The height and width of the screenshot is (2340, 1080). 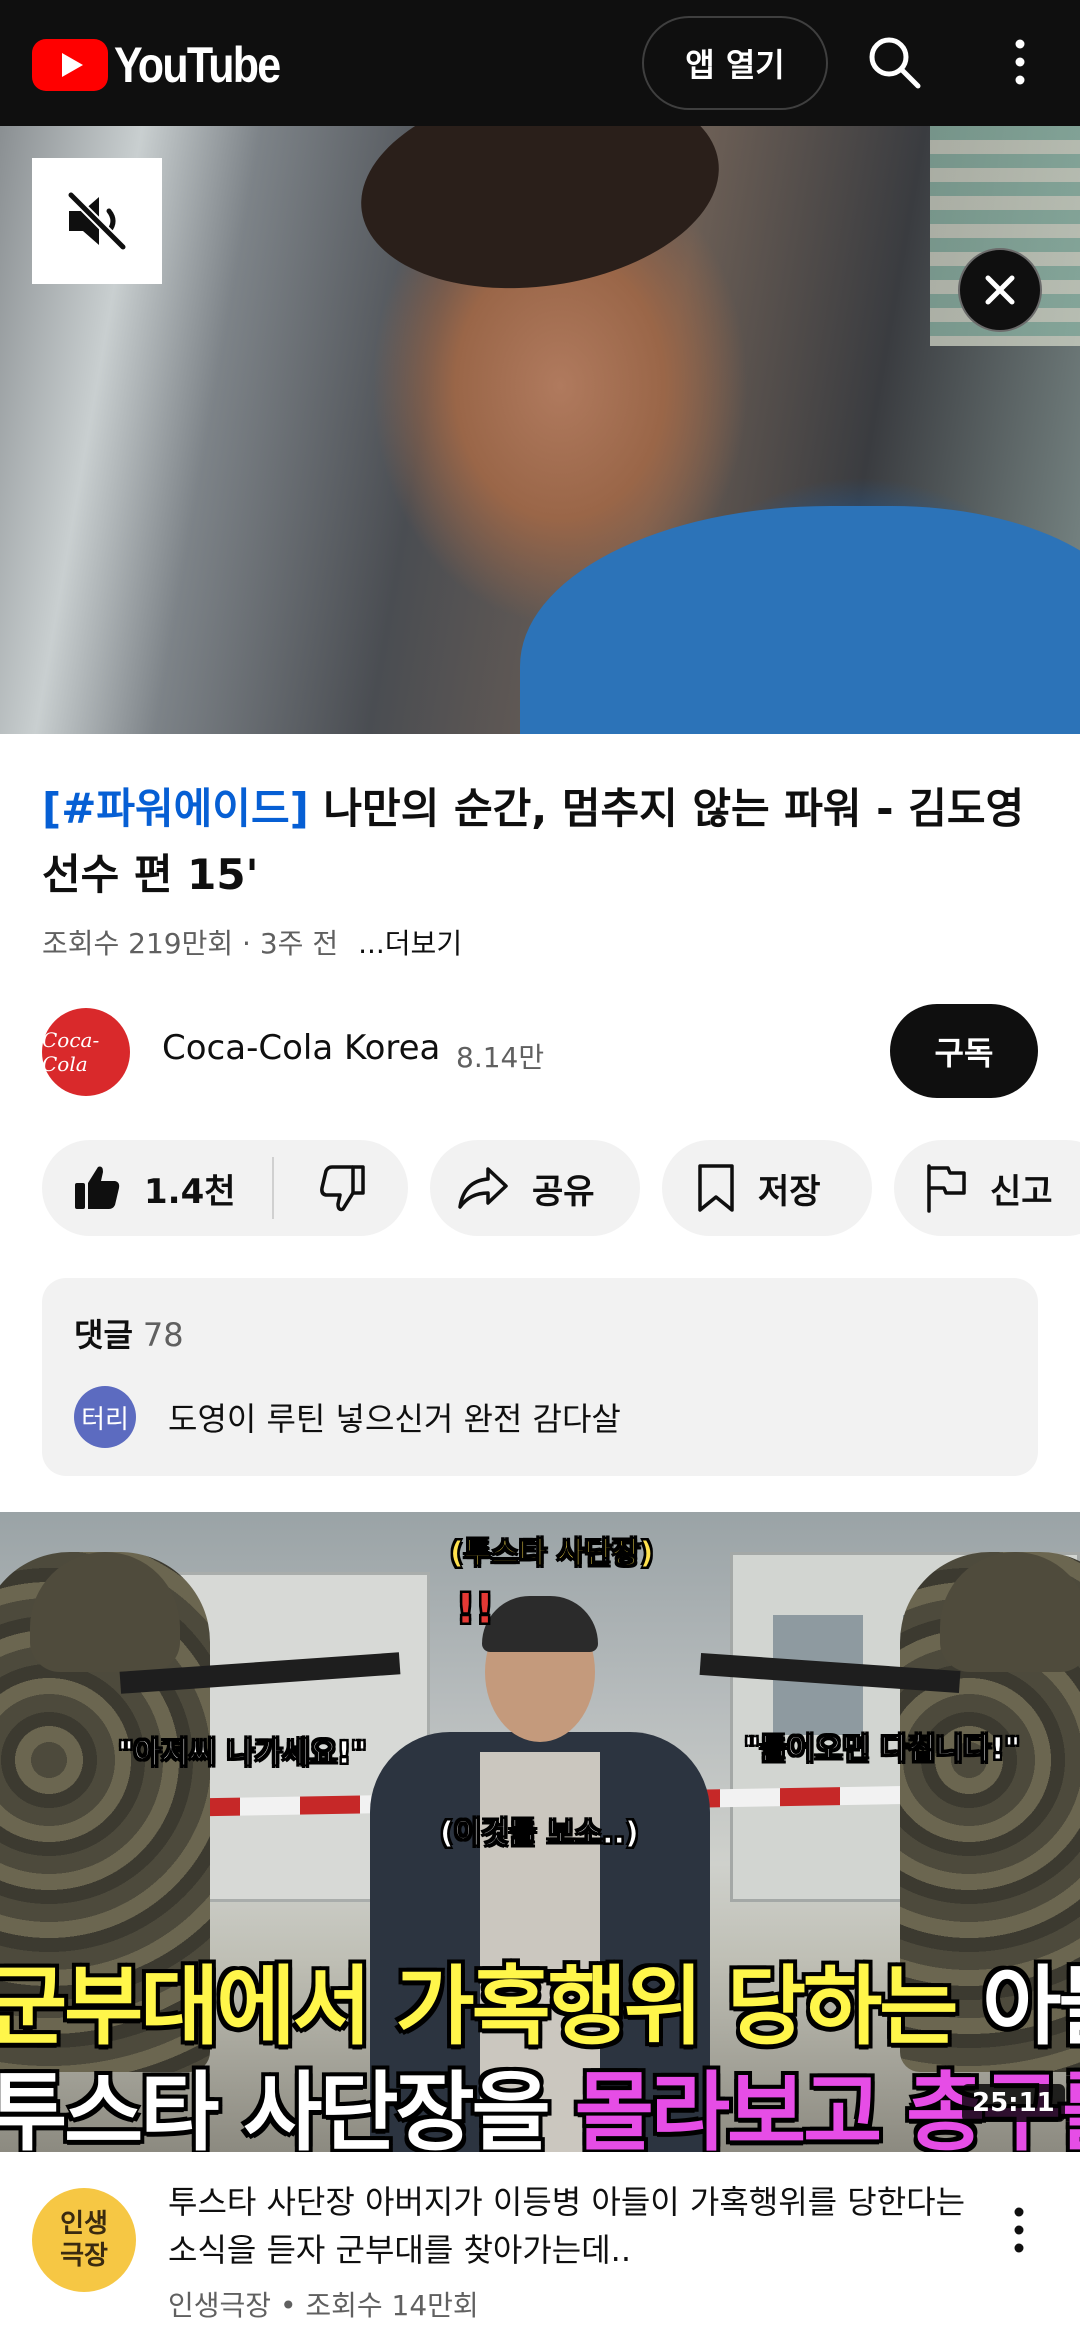 What do you see at coordinates (190, 943) in the screenshot?
I see `view-count-date: 조회수 219만회 · 3주 전` at bounding box center [190, 943].